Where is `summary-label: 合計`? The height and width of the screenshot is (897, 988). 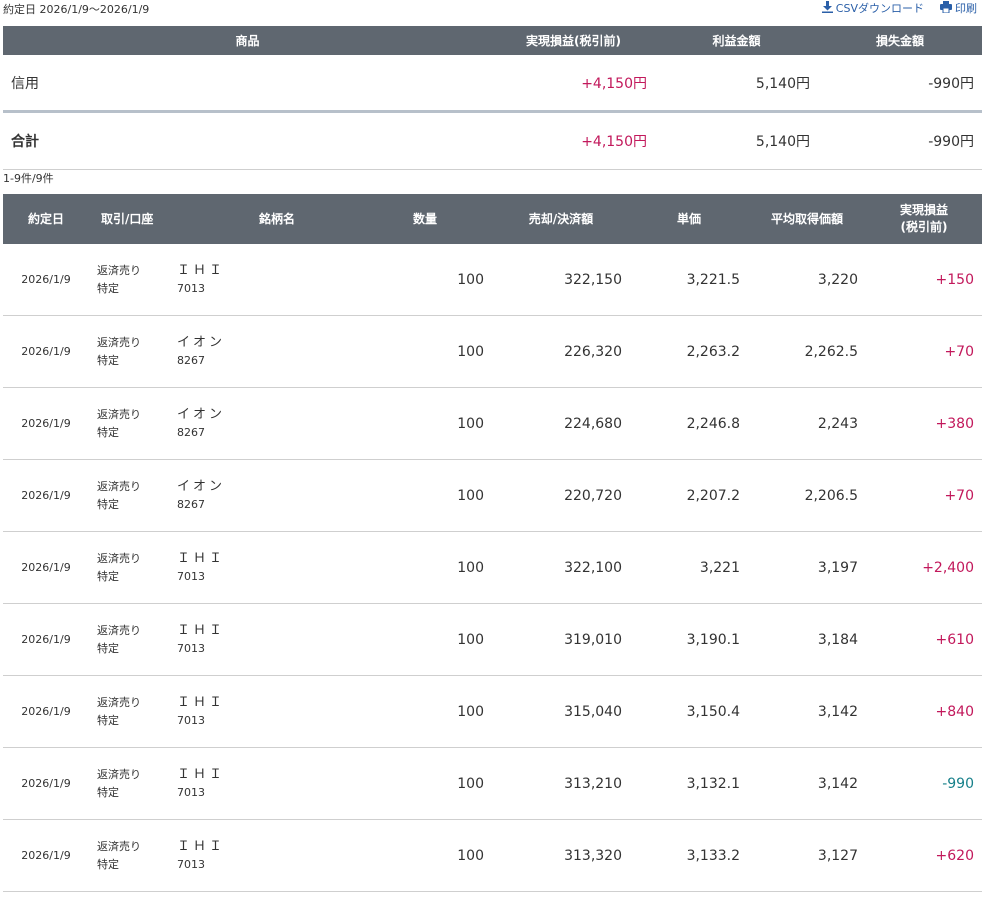 summary-label: 合計 is located at coordinates (247, 140).